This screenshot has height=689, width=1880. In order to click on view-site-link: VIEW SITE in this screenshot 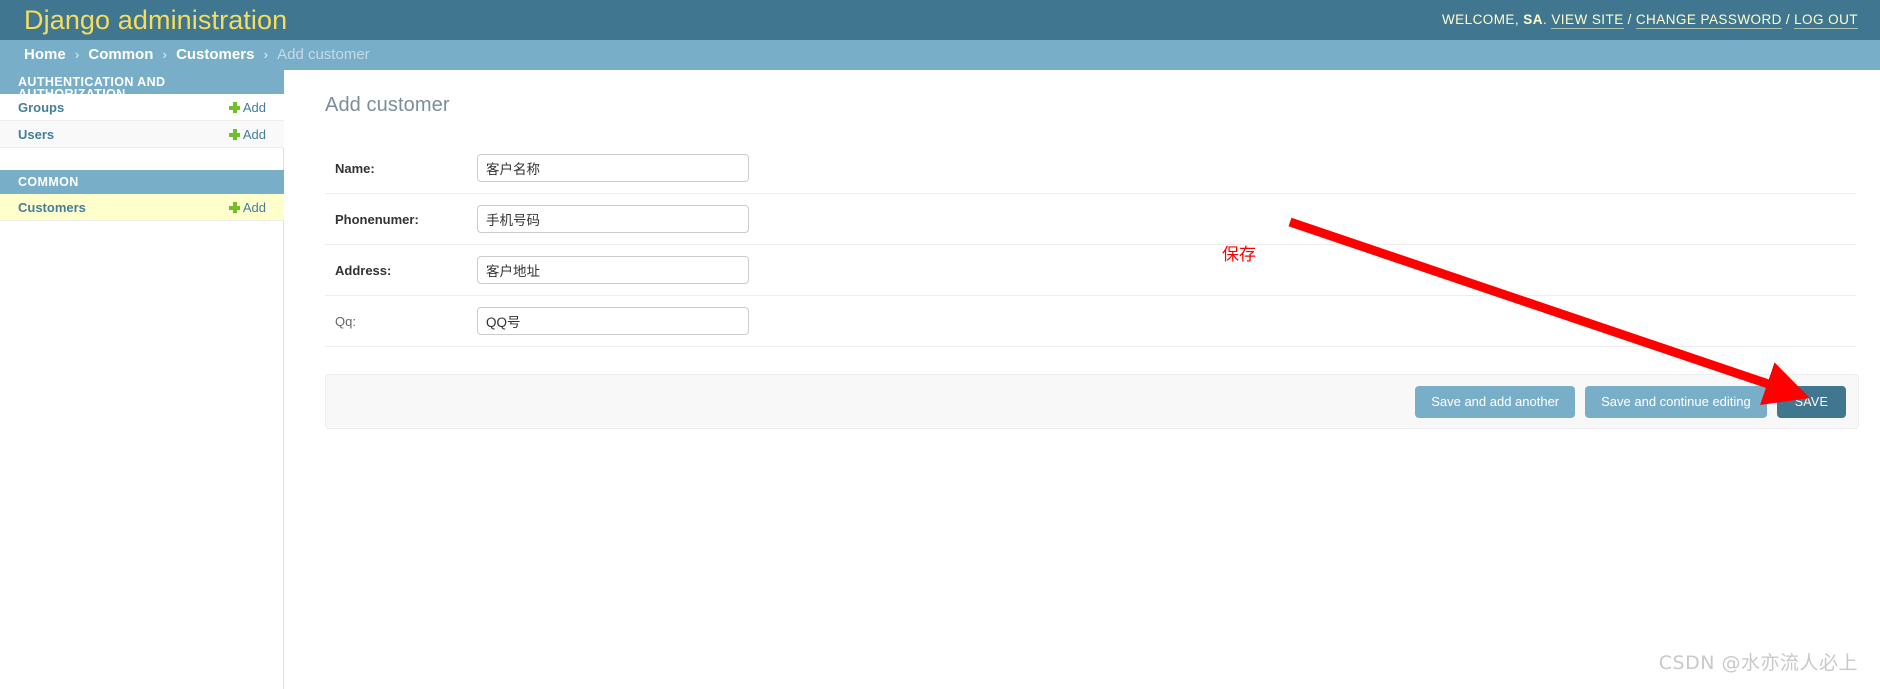, I will do `click(1587, 20)`.